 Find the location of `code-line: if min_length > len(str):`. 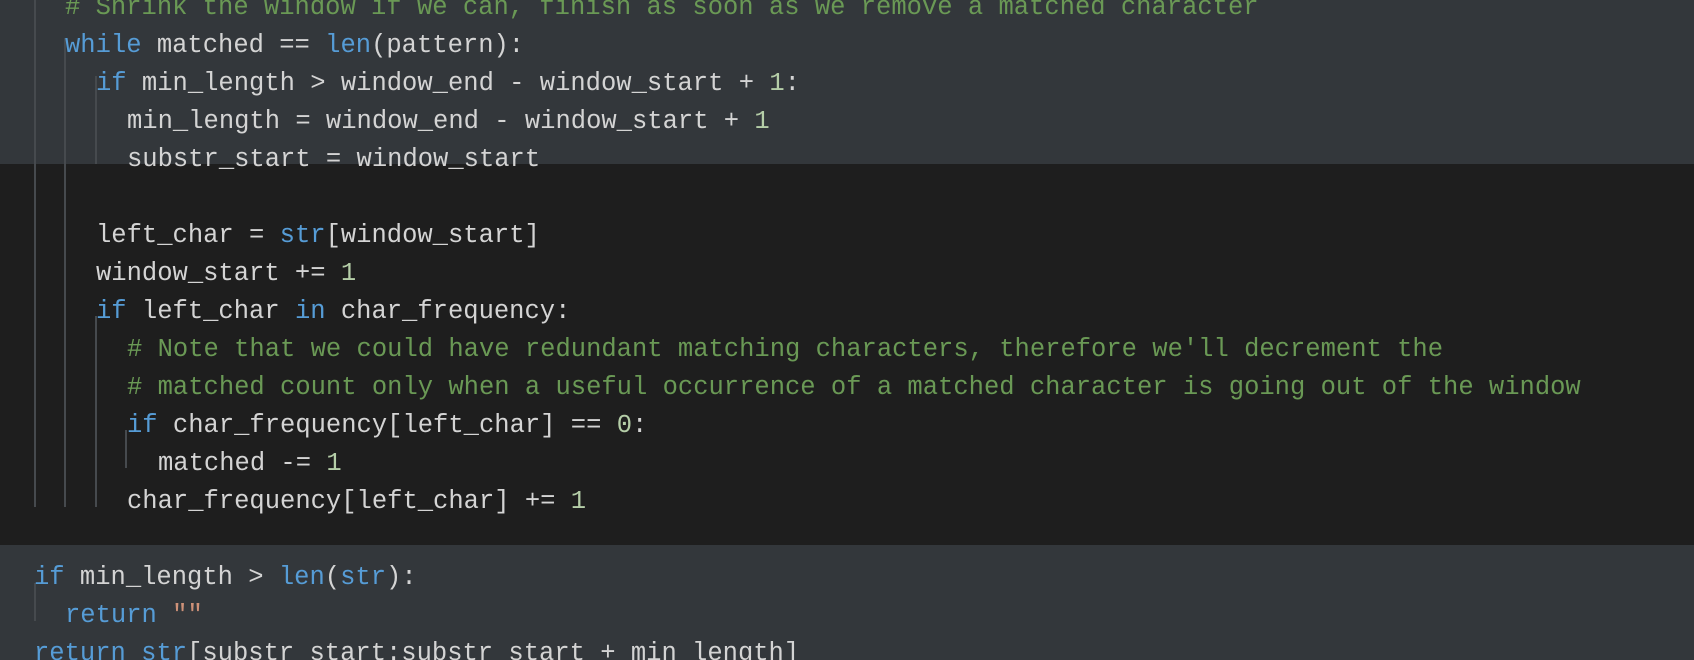

code-line: if min_length > len(str): is located at coordinates (225, 578).